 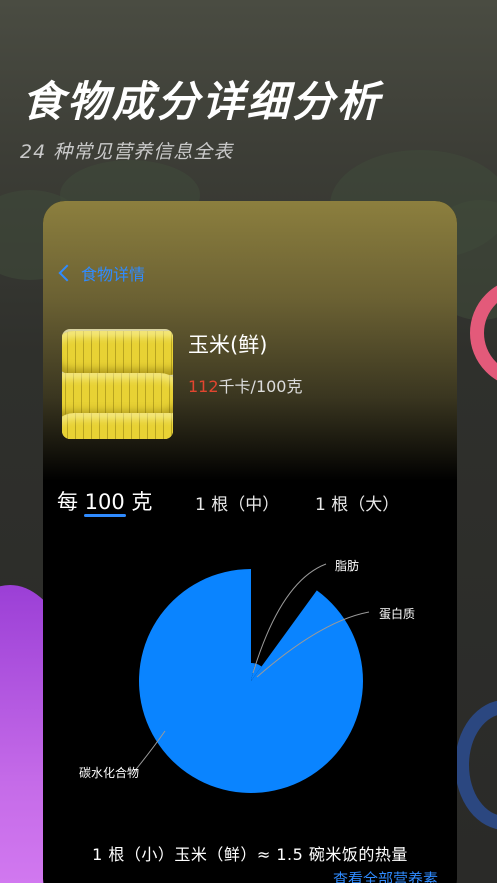 I want to click on hero-title: 食物成分详细分析, so click(x=202, y=101).